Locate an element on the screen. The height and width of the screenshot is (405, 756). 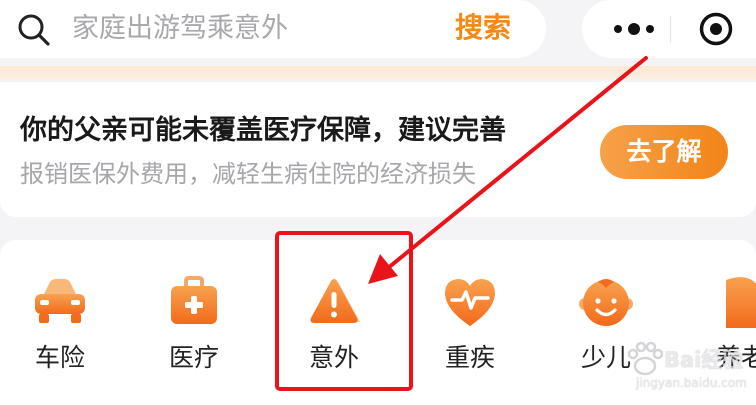
elderly-icon is located at coordinates (741, 302).